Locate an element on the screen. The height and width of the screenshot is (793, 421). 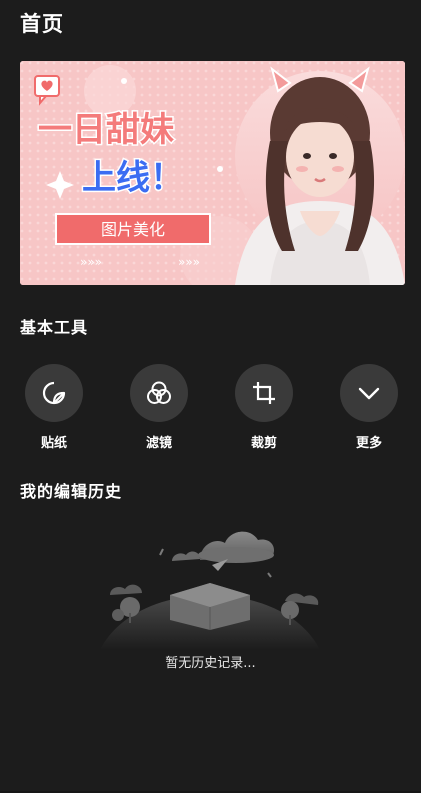
tool-crop: 裁剪 is located at coordinates (264, 407).